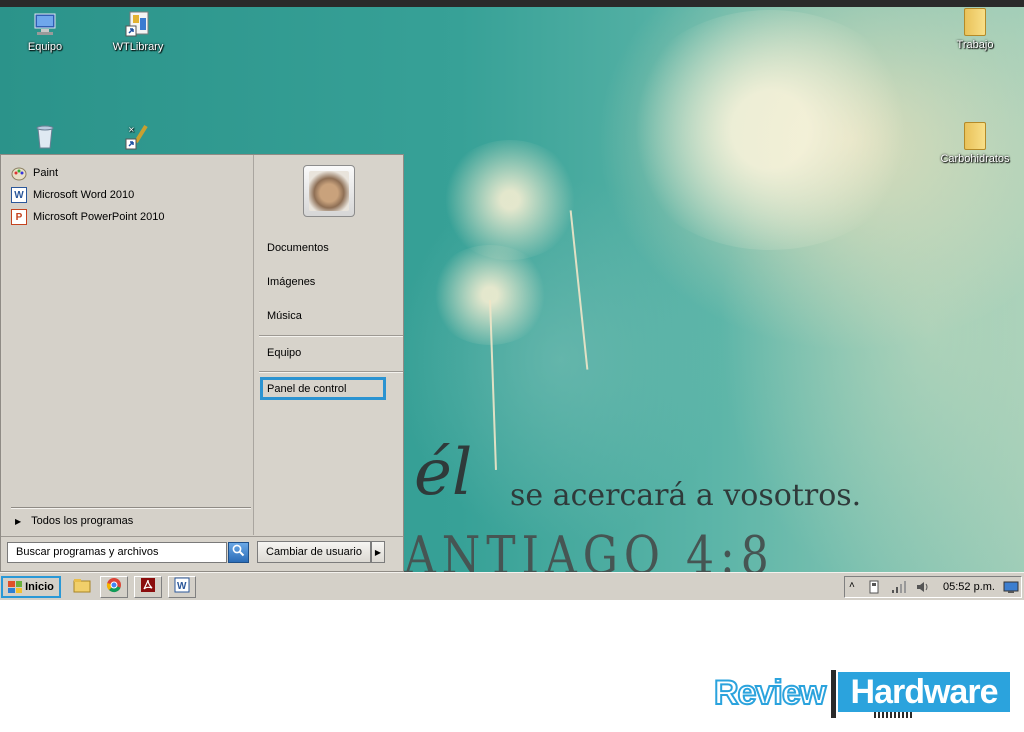 The width and height of the screenshot is (1024, 732). I want to click on program-label: Microsoft PowerPoint 2010, so click(99, 217).